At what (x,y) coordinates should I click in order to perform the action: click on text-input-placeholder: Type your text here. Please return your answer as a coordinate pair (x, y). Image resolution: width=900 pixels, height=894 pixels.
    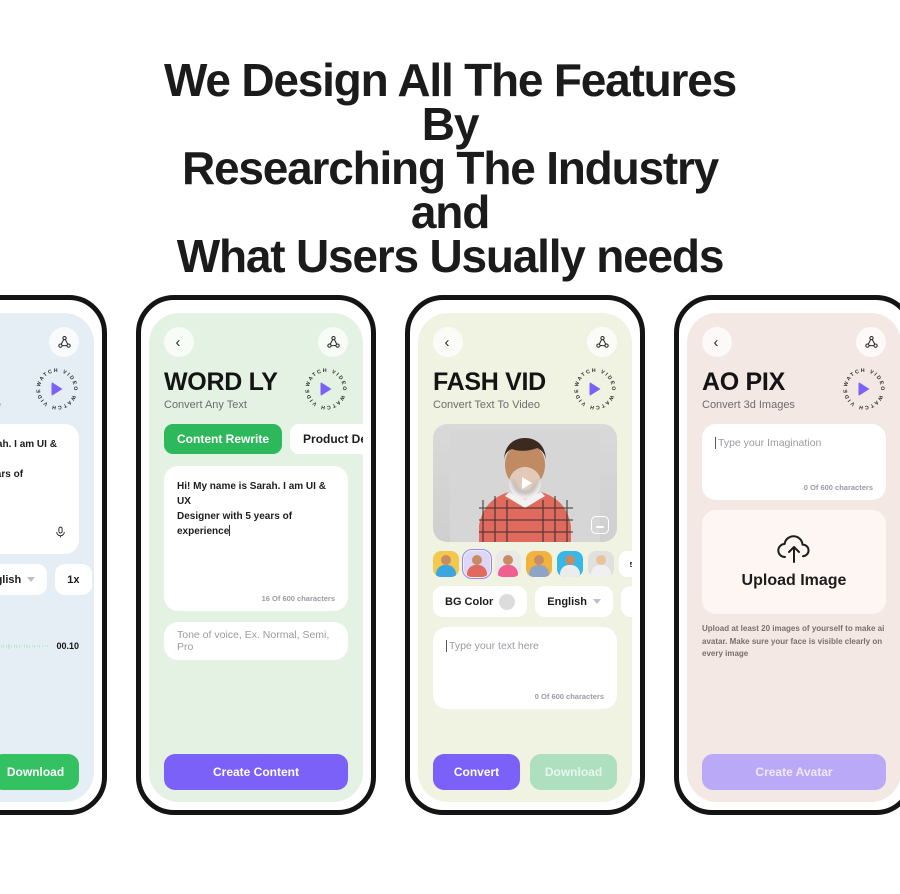
    Looking at the image, I should click on (525, 646).